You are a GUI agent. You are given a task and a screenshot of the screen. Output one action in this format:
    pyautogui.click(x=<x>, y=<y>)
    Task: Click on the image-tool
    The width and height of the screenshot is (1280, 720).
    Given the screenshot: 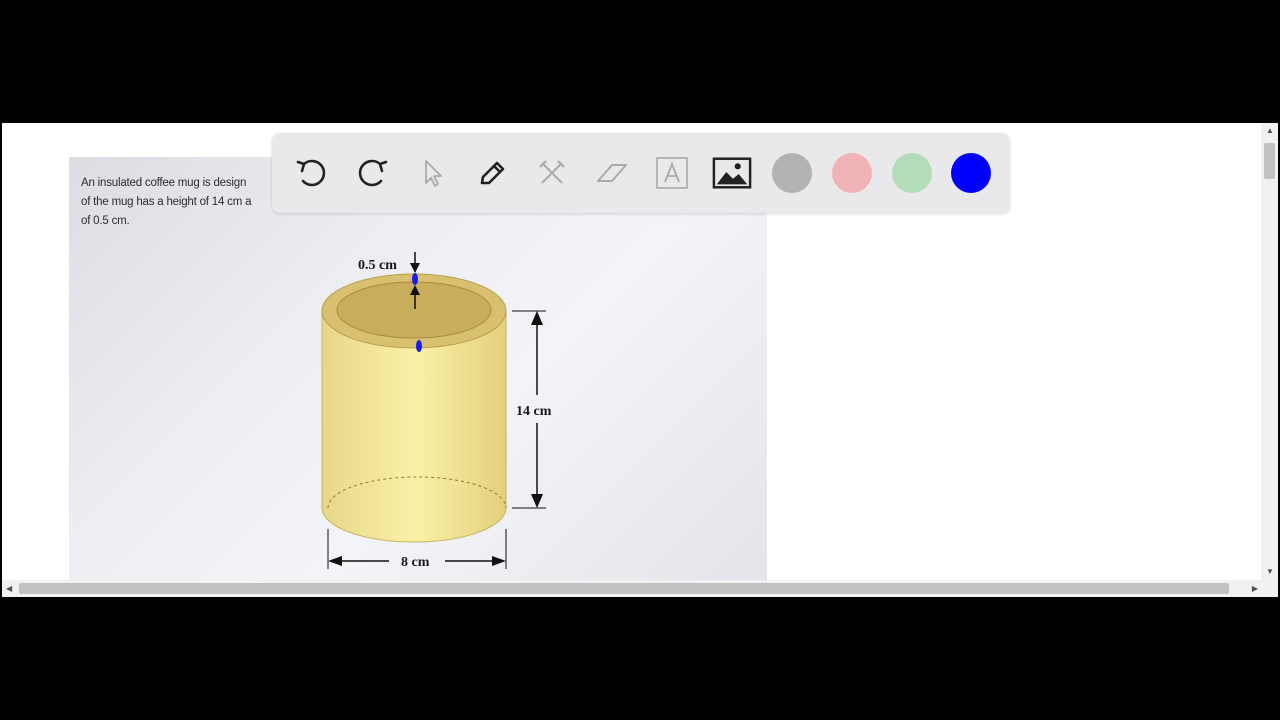 What is the action you would take?
    pyautogui.click(x=732, y=173)
    